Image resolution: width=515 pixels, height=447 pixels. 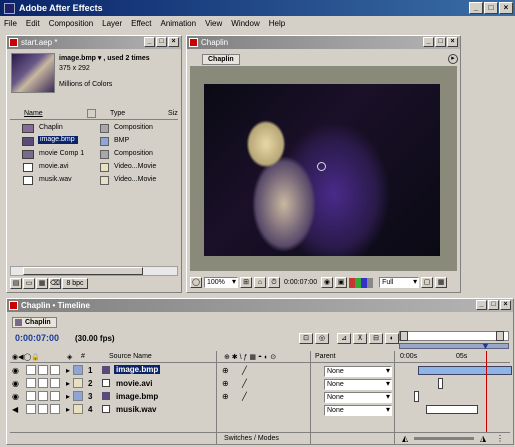 I want to click on label-column-icon, so click(x=91, y=113).